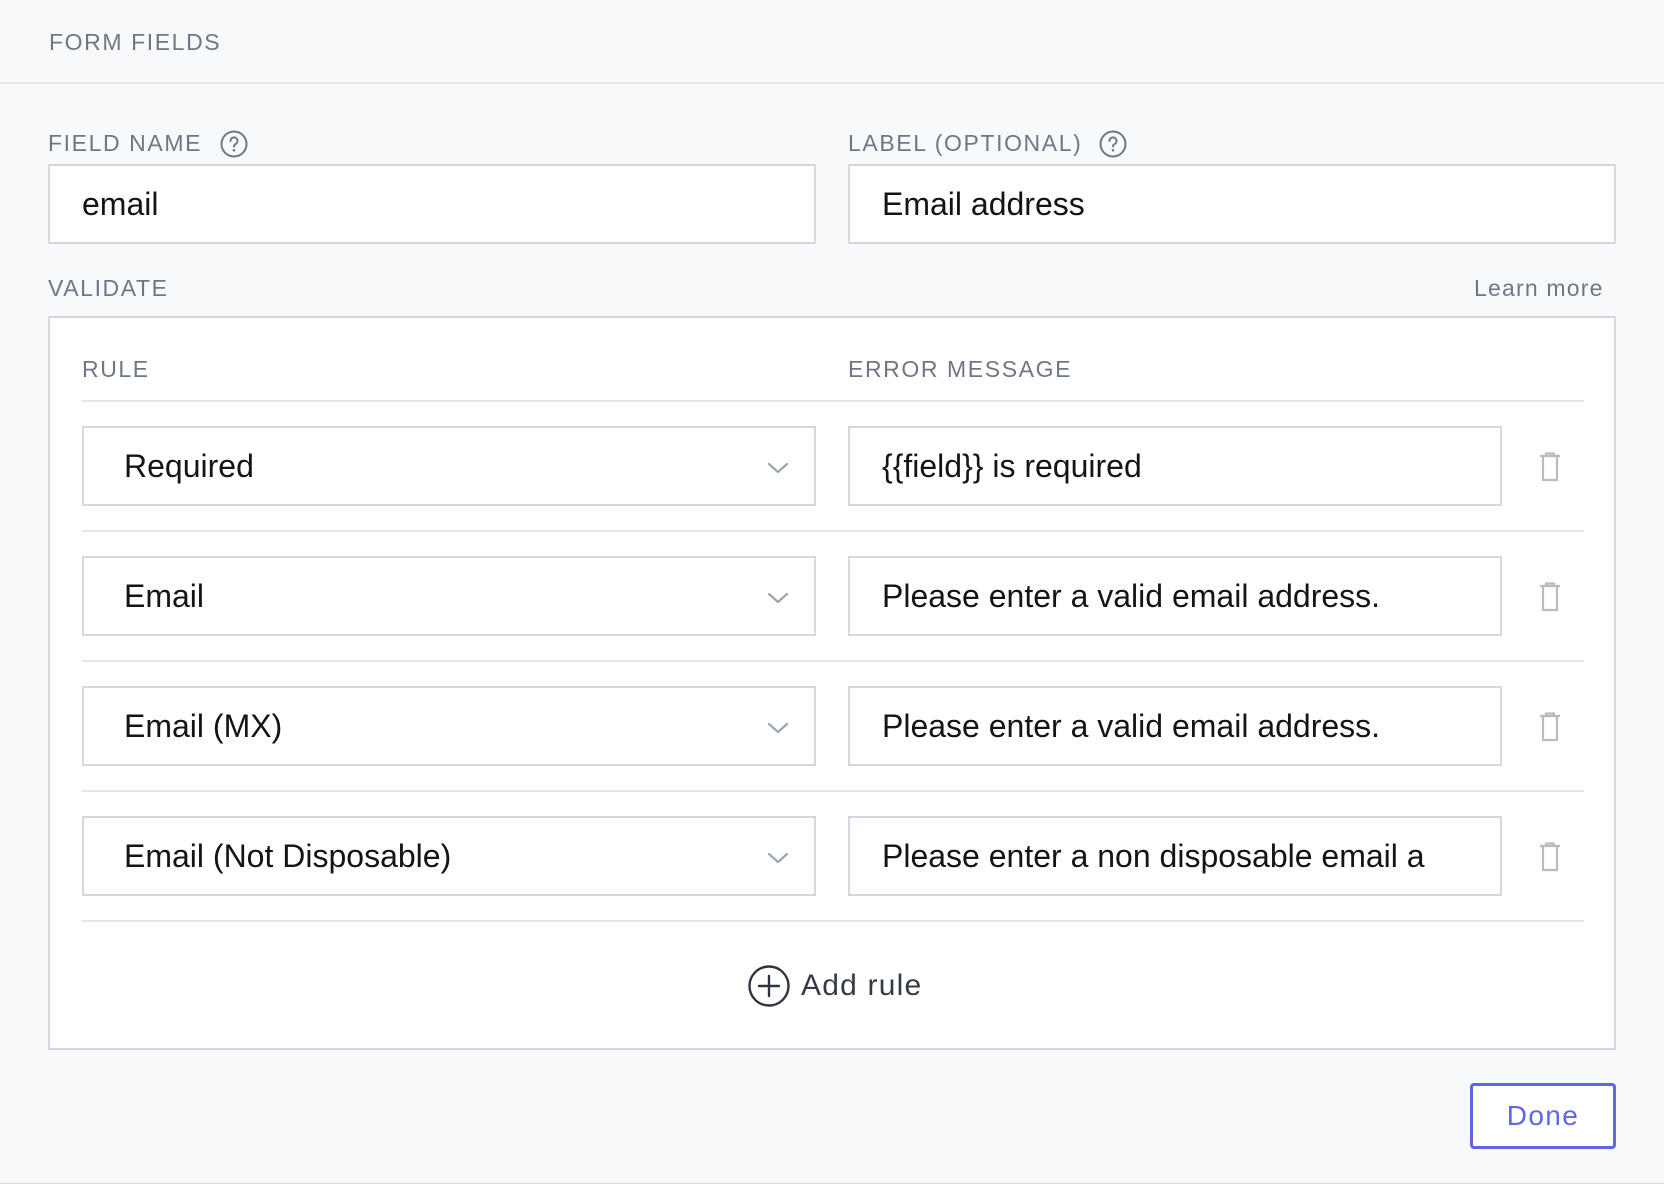 Image resolution: width=1664 pixels, height=1184 pixels. I want to click on error-message-input: Please enter a non disposable email a, so click(1175, 856).